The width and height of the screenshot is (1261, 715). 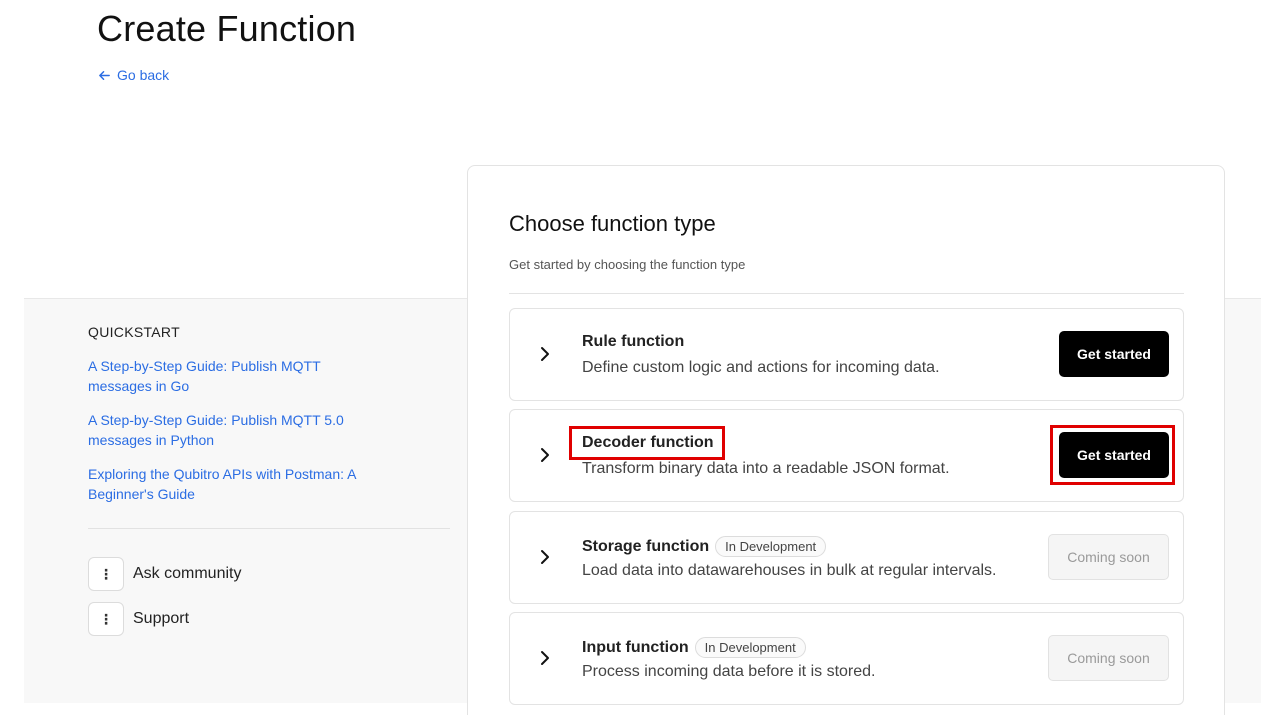 I want to click on support-button: ⋮ Support, so click(x=138, y=619).